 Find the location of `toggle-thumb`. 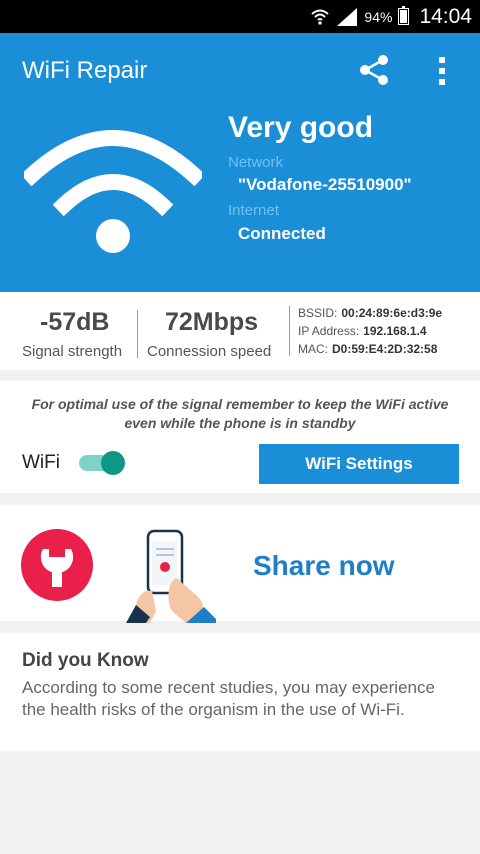

toggle-thumb is located at coordinates (113, 463).